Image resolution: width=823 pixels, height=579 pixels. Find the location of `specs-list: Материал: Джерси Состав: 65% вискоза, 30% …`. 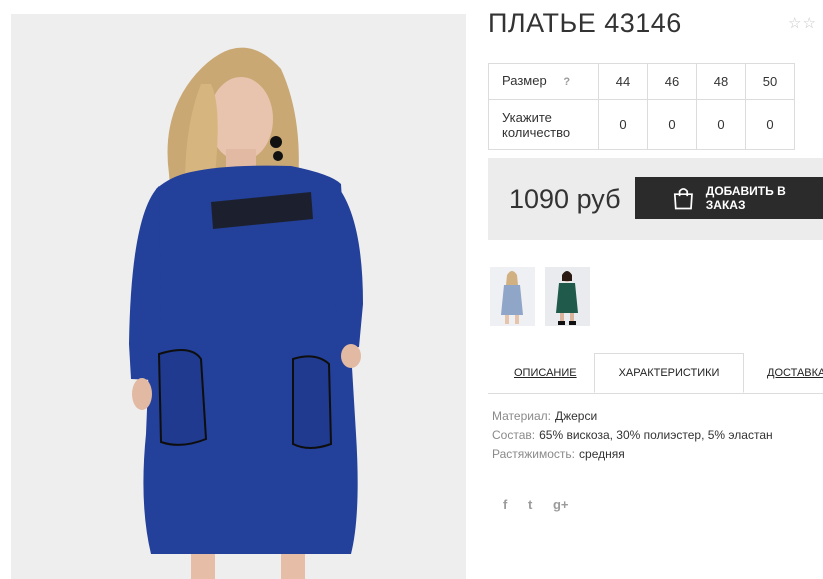

specs-list: Материал: Джерси Состав: 65% вискоза, 30% … is located at coordinates (632, 435).